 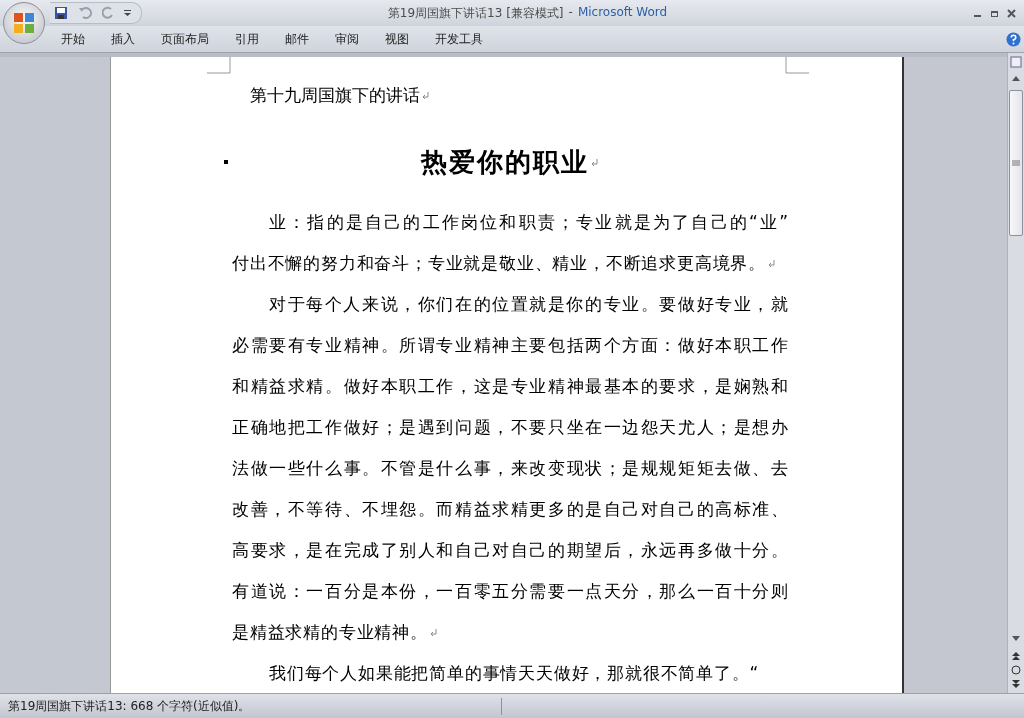 What do you see at coordinates (510, 386) in the screenshot?
I see `body-line: 和精益求精。做好本职工作，这是专业精神最基本的要求，是娴熟和` at bounding box center [510, 386].